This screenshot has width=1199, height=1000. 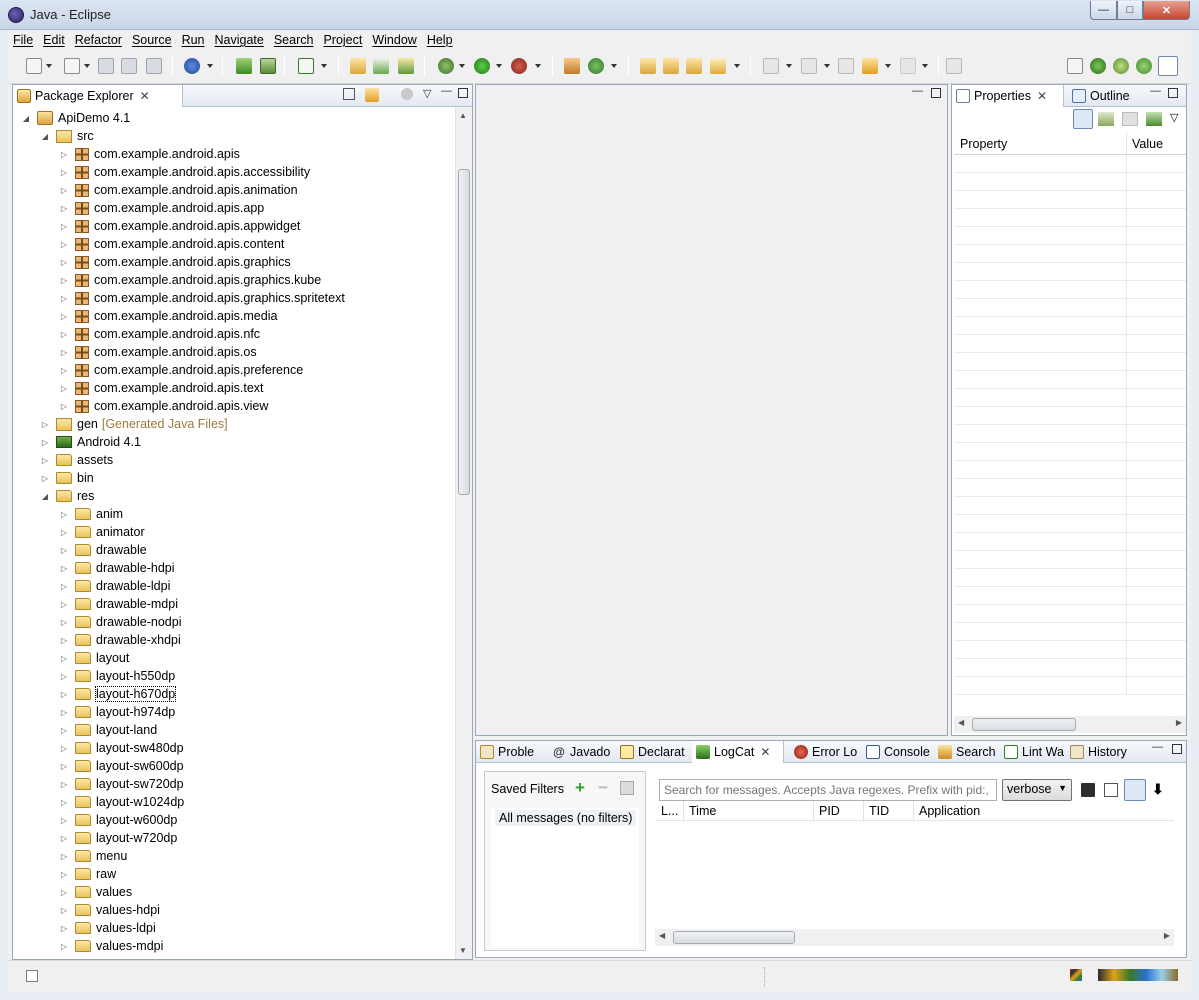 I want to click on menu-refactor: Refactor, so click(x=98, y=40).